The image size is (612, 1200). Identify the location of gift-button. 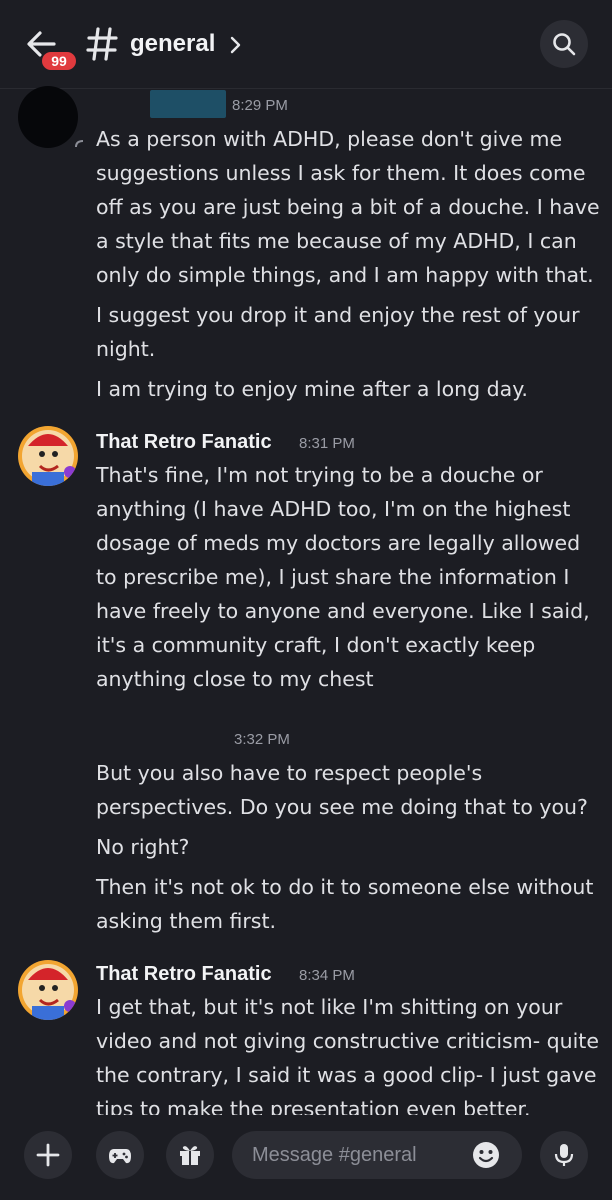
(190, 1155).